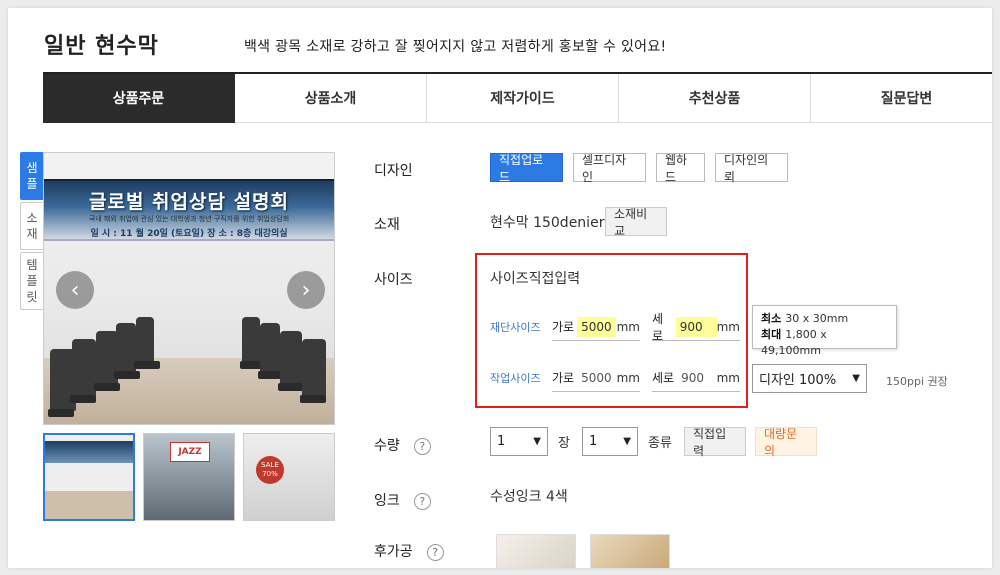 The width and height of the screenshot is (1000, 575). What do you see at coordinates (636, 222) in the screenshot?
I see `material-compare-button: 소재비교` at bounding box center [636, 222].